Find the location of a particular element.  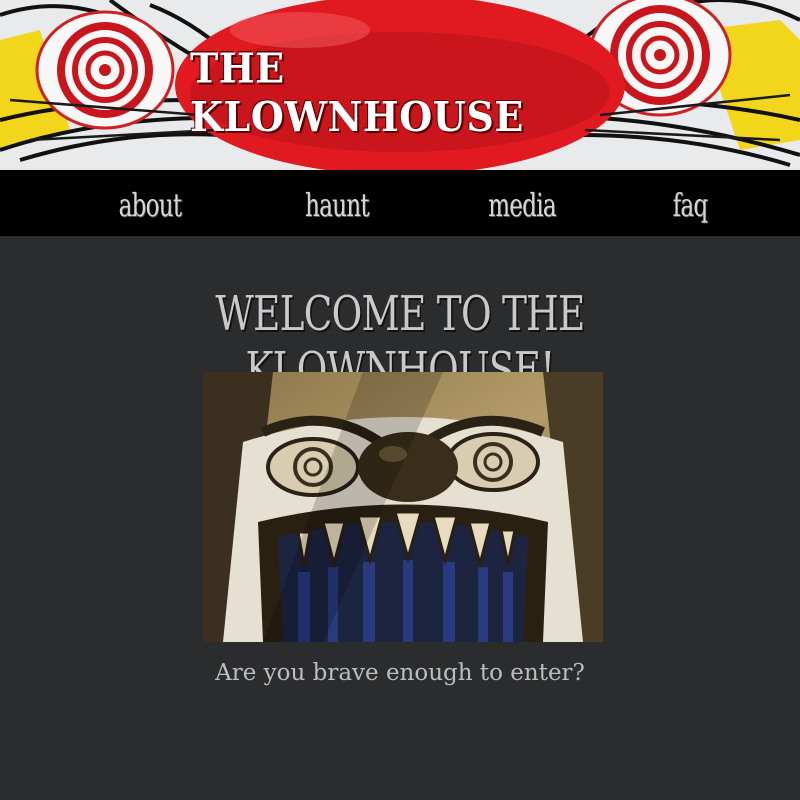

nav-item-faq: faq is located at coordinates (689, 205).